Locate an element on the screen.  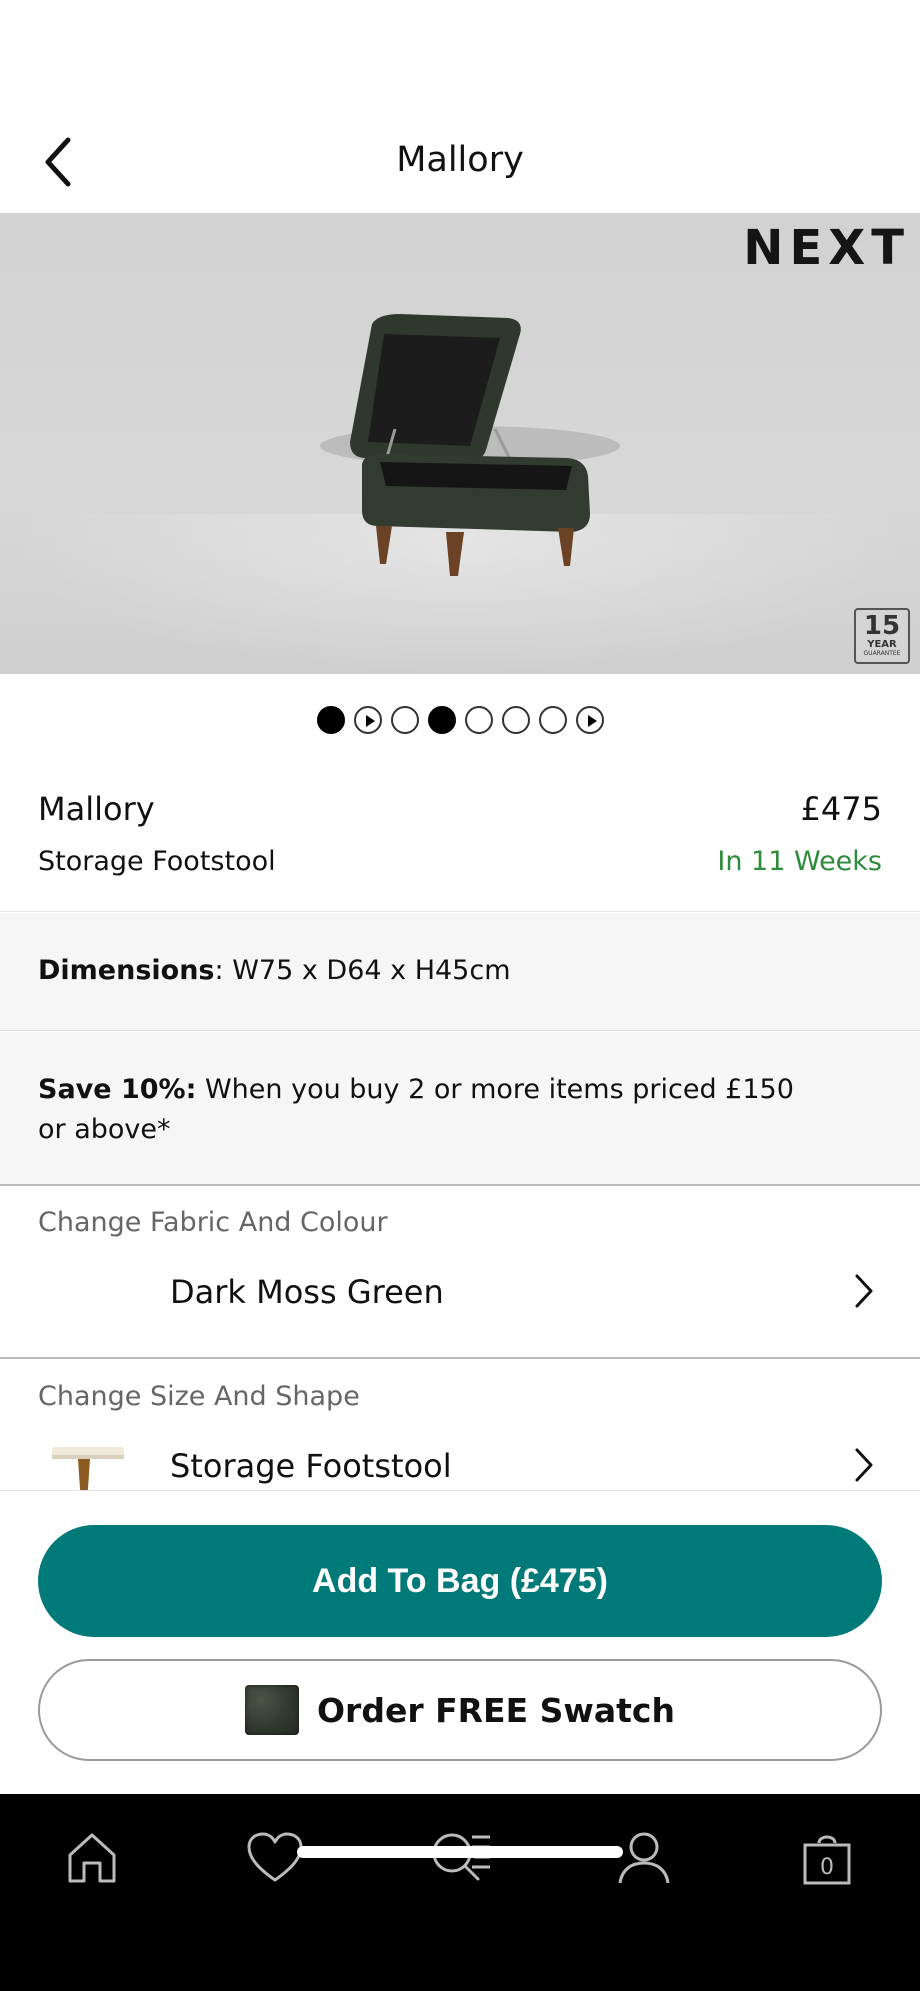
change-fabric-option: Change Fabric And Colour Dark Moss Green is located at coordinates (460, 1273).